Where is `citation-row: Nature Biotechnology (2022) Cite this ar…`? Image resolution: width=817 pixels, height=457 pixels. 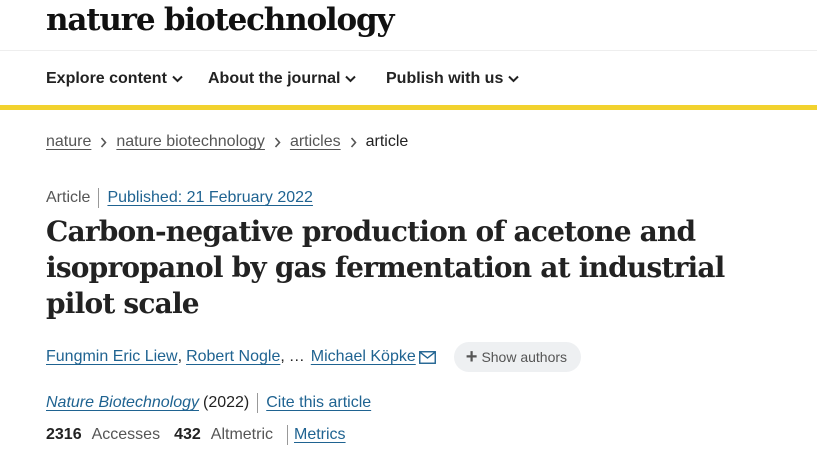 citation-row: Nature Biotechnology (2022) Cite this ar… is located at coordinates (208, 403).